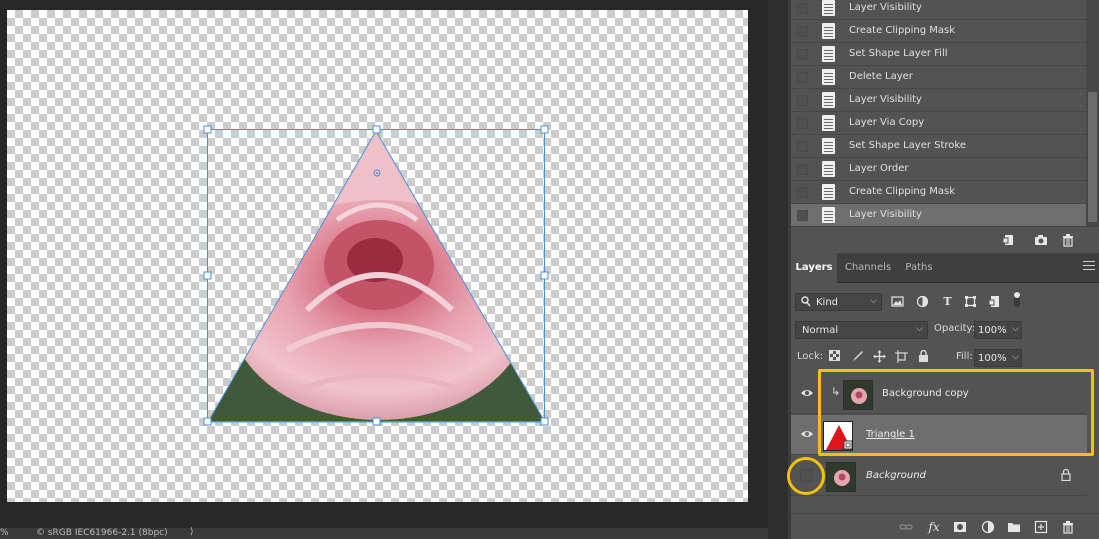  What do you see at coordinates (810, 356) in the screenshot?
I see `lock-label: Lock:` at bounding box center [810, 356].